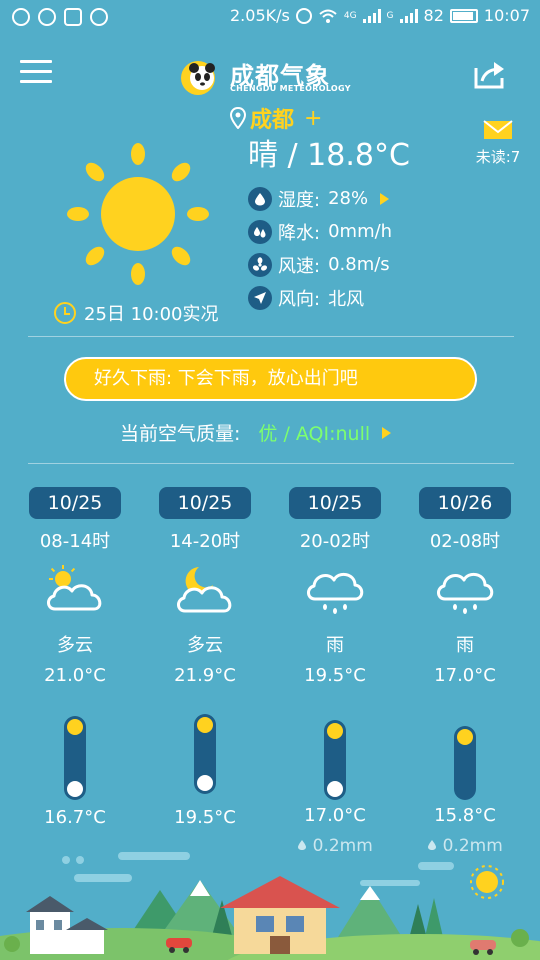  Describe the element at coordinates (346, 299) in the screenshot. I see `wind-direction-value: 北风` at that location.